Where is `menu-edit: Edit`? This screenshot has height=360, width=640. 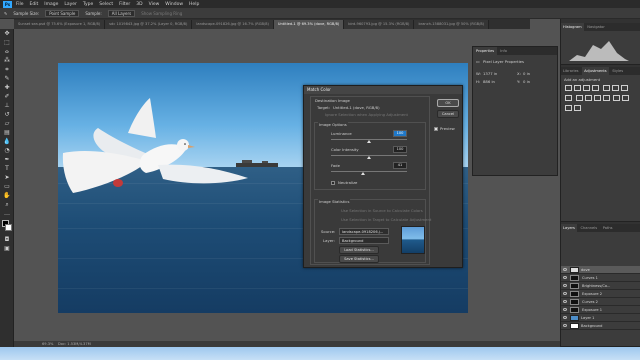
menu-edit: Edit is located at coordinates (34, 4).